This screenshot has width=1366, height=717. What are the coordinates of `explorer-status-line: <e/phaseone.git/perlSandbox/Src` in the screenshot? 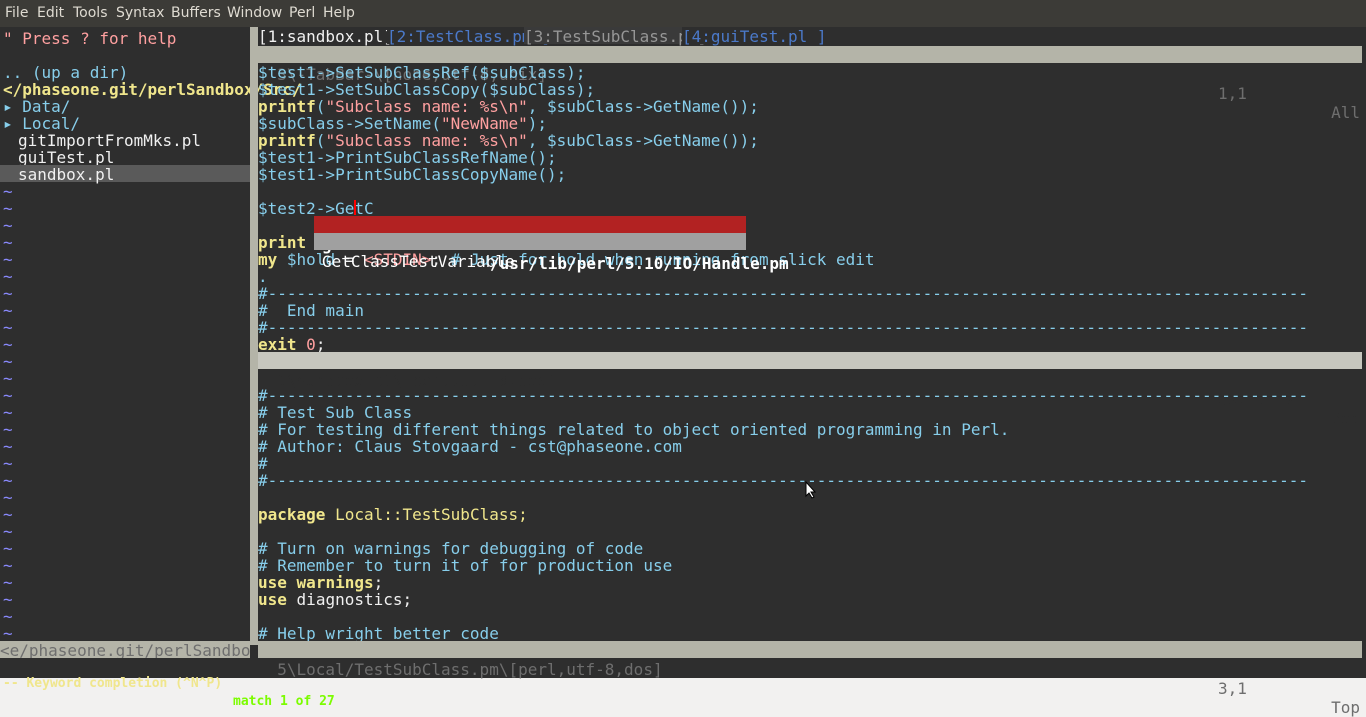 It's located at (125, 649).